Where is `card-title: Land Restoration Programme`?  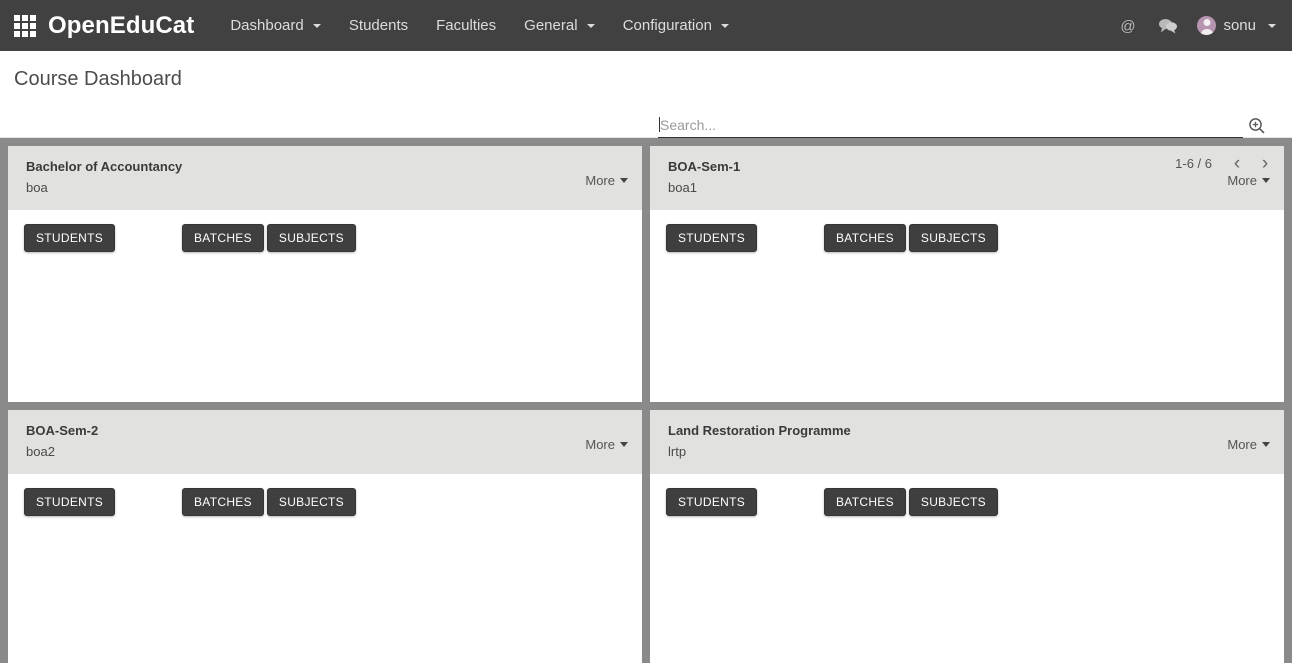
card-title: Land Restoration Programme is located at coordinates (759, 430).